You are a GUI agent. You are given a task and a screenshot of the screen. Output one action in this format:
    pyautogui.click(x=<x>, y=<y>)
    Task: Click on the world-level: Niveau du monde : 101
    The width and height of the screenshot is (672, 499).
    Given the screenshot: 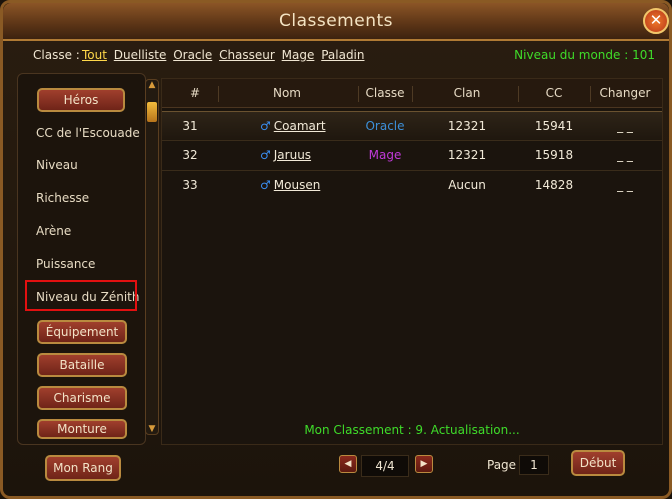 What is the action you would take?
    pyautogui.click(x=584, y=55)
    